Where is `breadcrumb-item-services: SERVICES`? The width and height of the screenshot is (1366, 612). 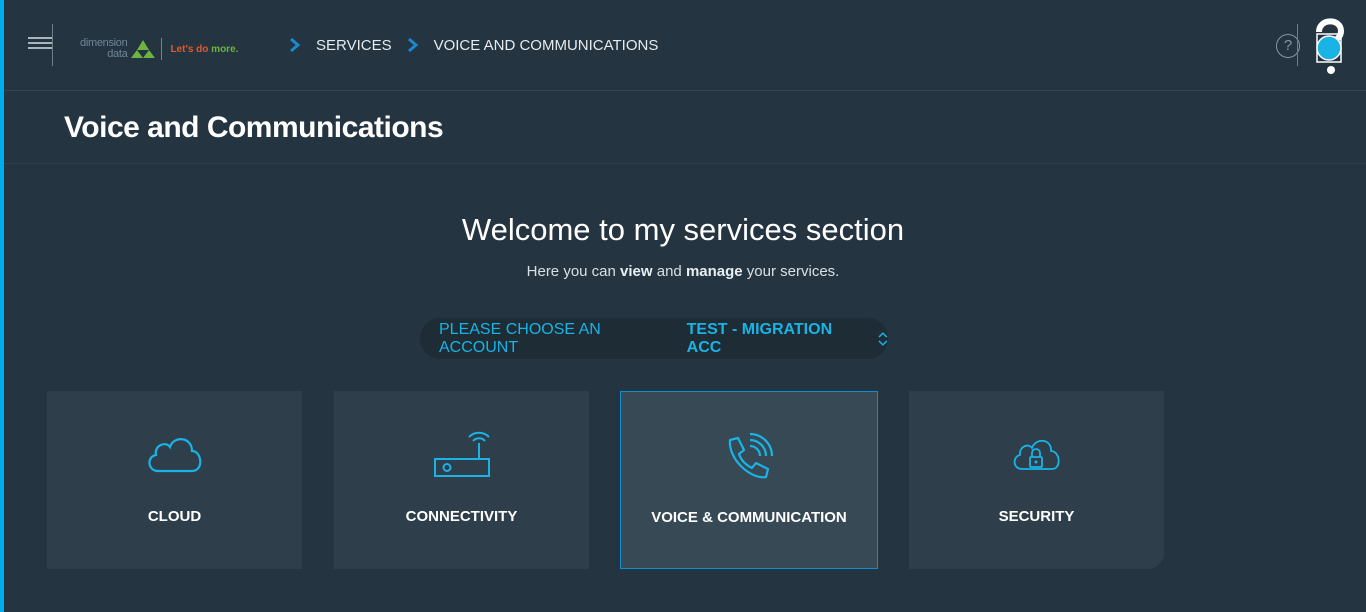
breadcrumb-item-services: SERVICES is located at coordinates (354, 45).